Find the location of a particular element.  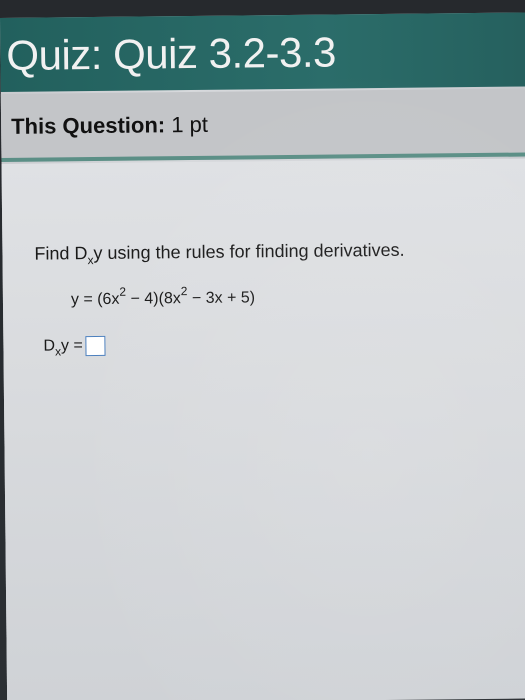

question-points: This Question: 1 pt is located at coordinates (109, 126).